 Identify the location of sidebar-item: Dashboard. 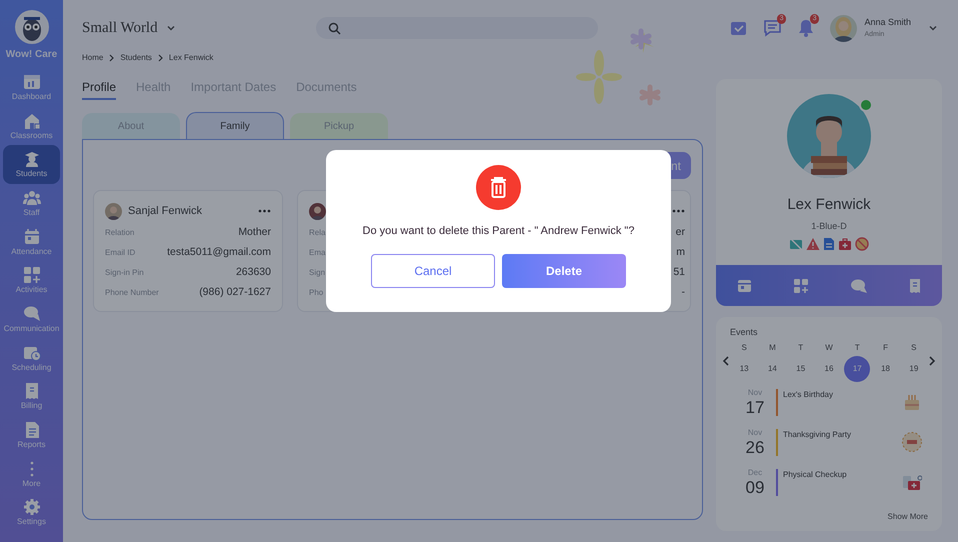
(31, 87).